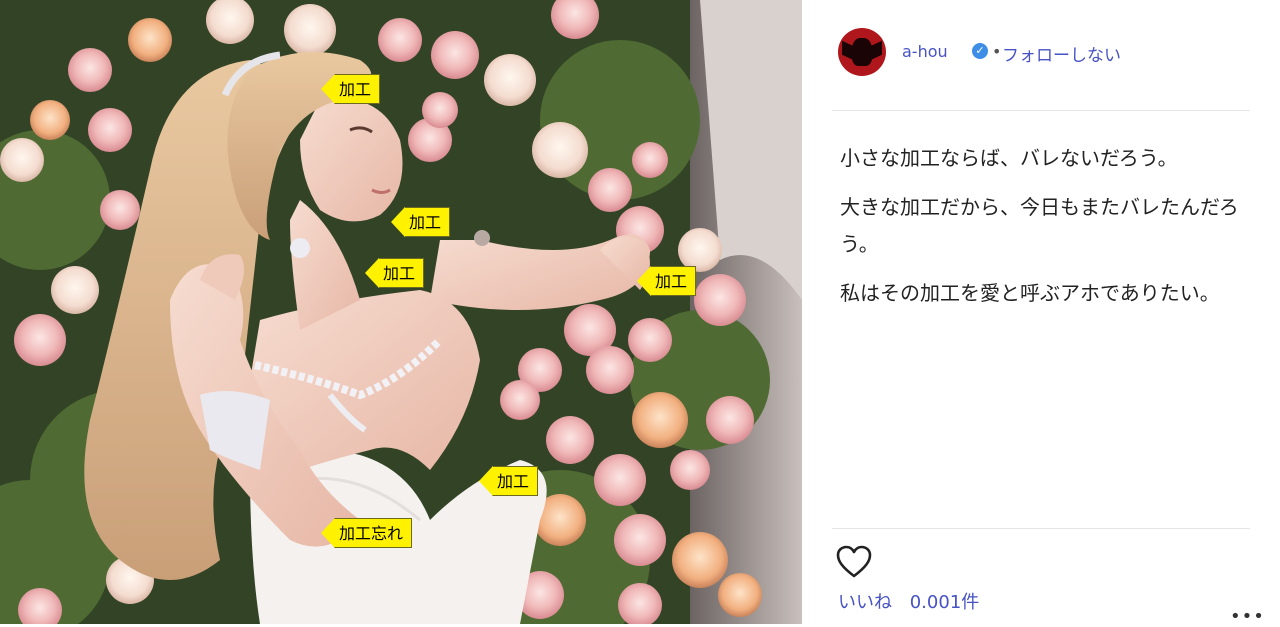  Describe the element at coordinates (980, 51) in the screenshot. I see `verified-badge-icon: ✓` at that location.